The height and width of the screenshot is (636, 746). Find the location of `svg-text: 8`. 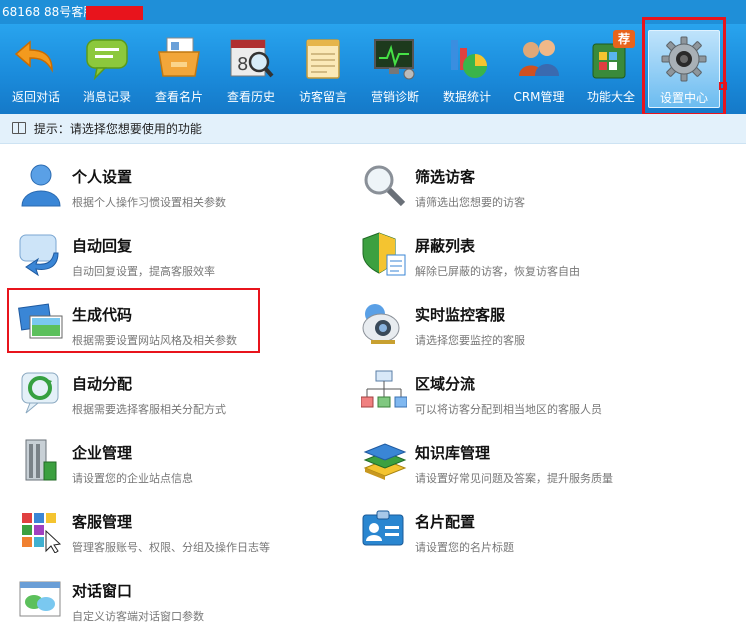

svg-text: 8 is located at coordinates (242, 64).